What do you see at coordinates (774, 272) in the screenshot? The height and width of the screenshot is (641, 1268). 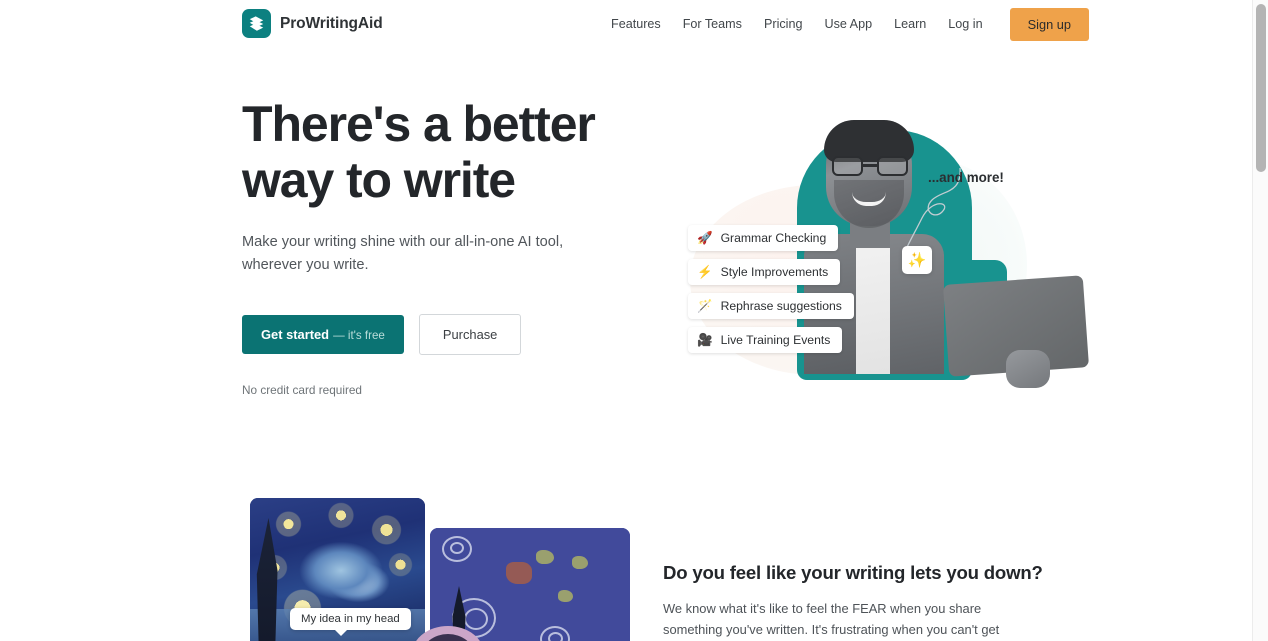 I see `feature-chip-label: Style Improvements` at bounding box center [774, 272].